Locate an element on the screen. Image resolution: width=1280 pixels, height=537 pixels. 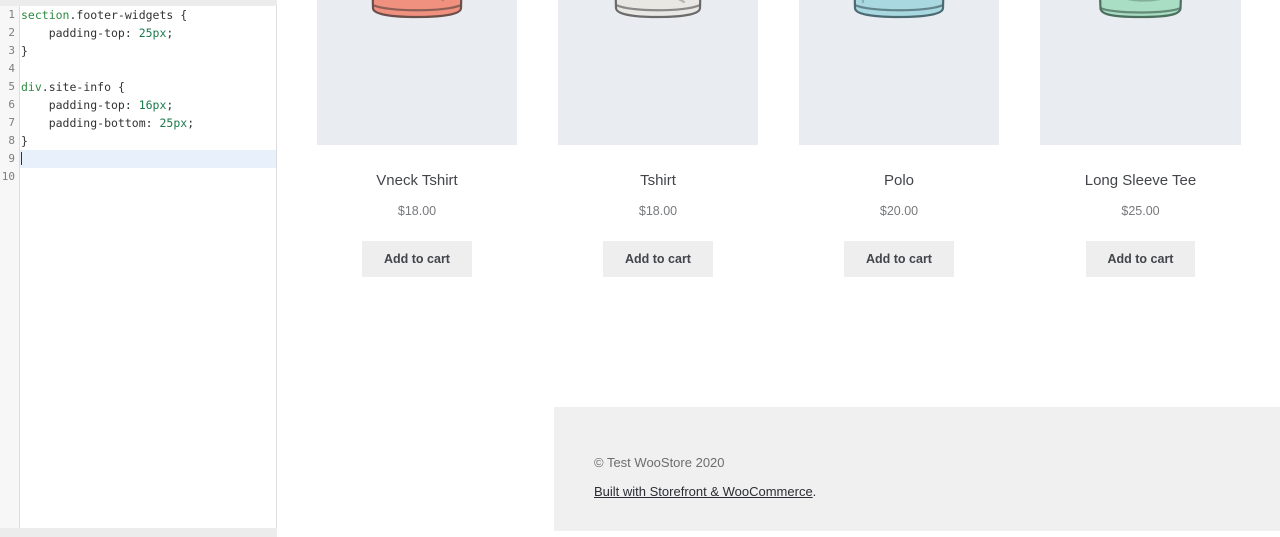
line-number: 3 is located at coordinates (10, 51).